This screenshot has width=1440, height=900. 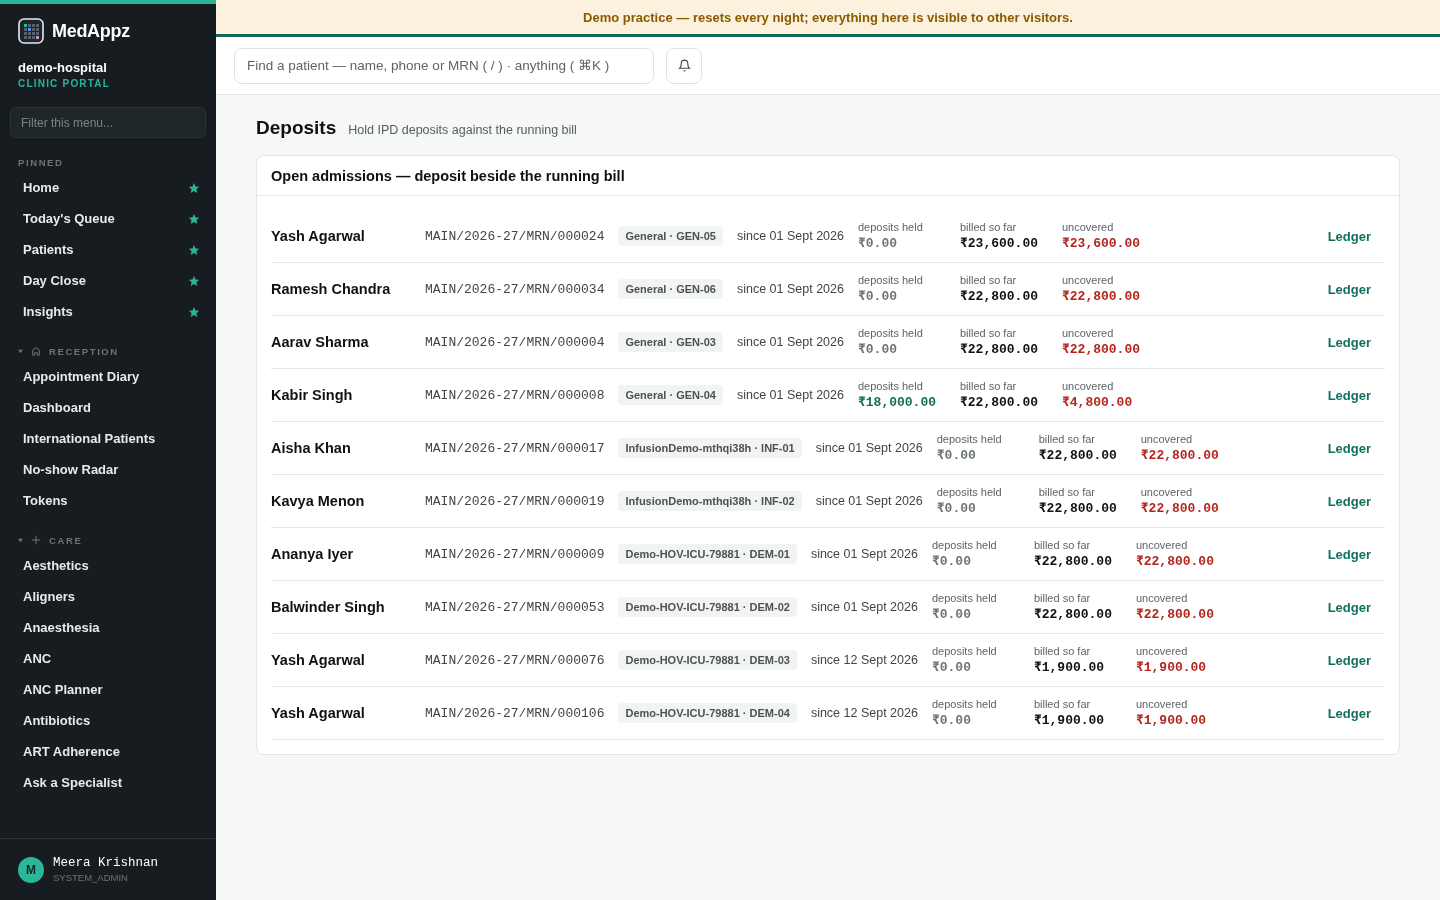 What do you see at coordinates (108, 596) in the screenshot?
I see `nav-item: Aligners` at bounding box center [108, 596].